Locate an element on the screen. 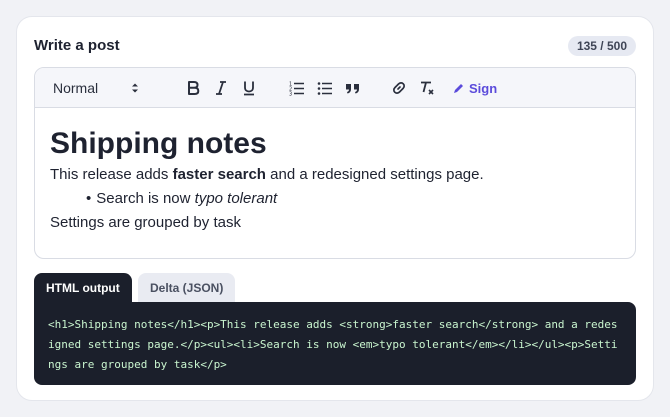  pen-icon is located at coordinates (458, 88).